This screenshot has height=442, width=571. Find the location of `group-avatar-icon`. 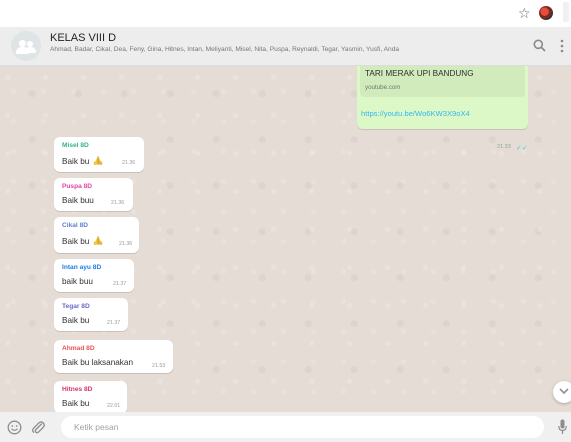

group-avatar-icon is located at coordinates (26, 46).